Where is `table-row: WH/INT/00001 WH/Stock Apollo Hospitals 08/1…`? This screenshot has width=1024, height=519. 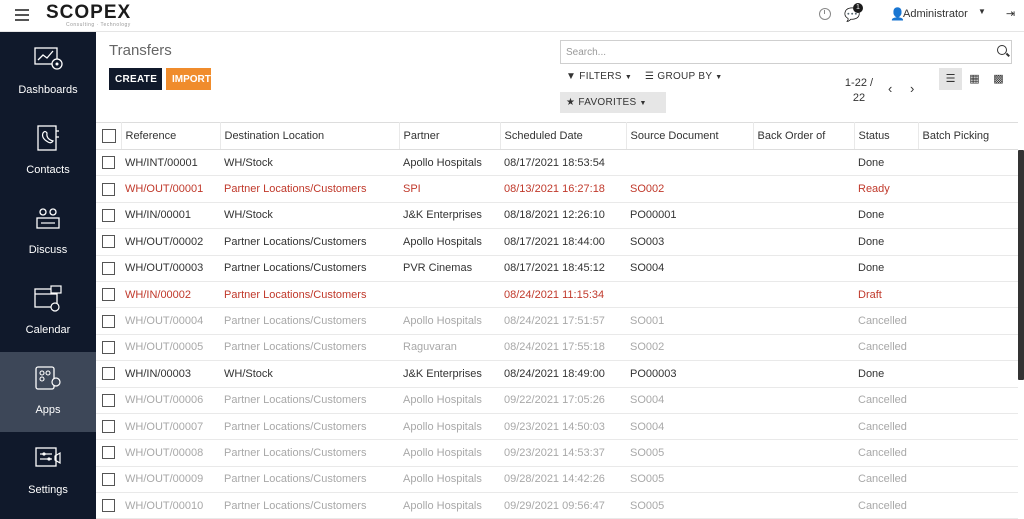 table-row: WH/INT/00001 WH/Stock Apollo Hospitals 08/1… is located at coordinates (557, 163).